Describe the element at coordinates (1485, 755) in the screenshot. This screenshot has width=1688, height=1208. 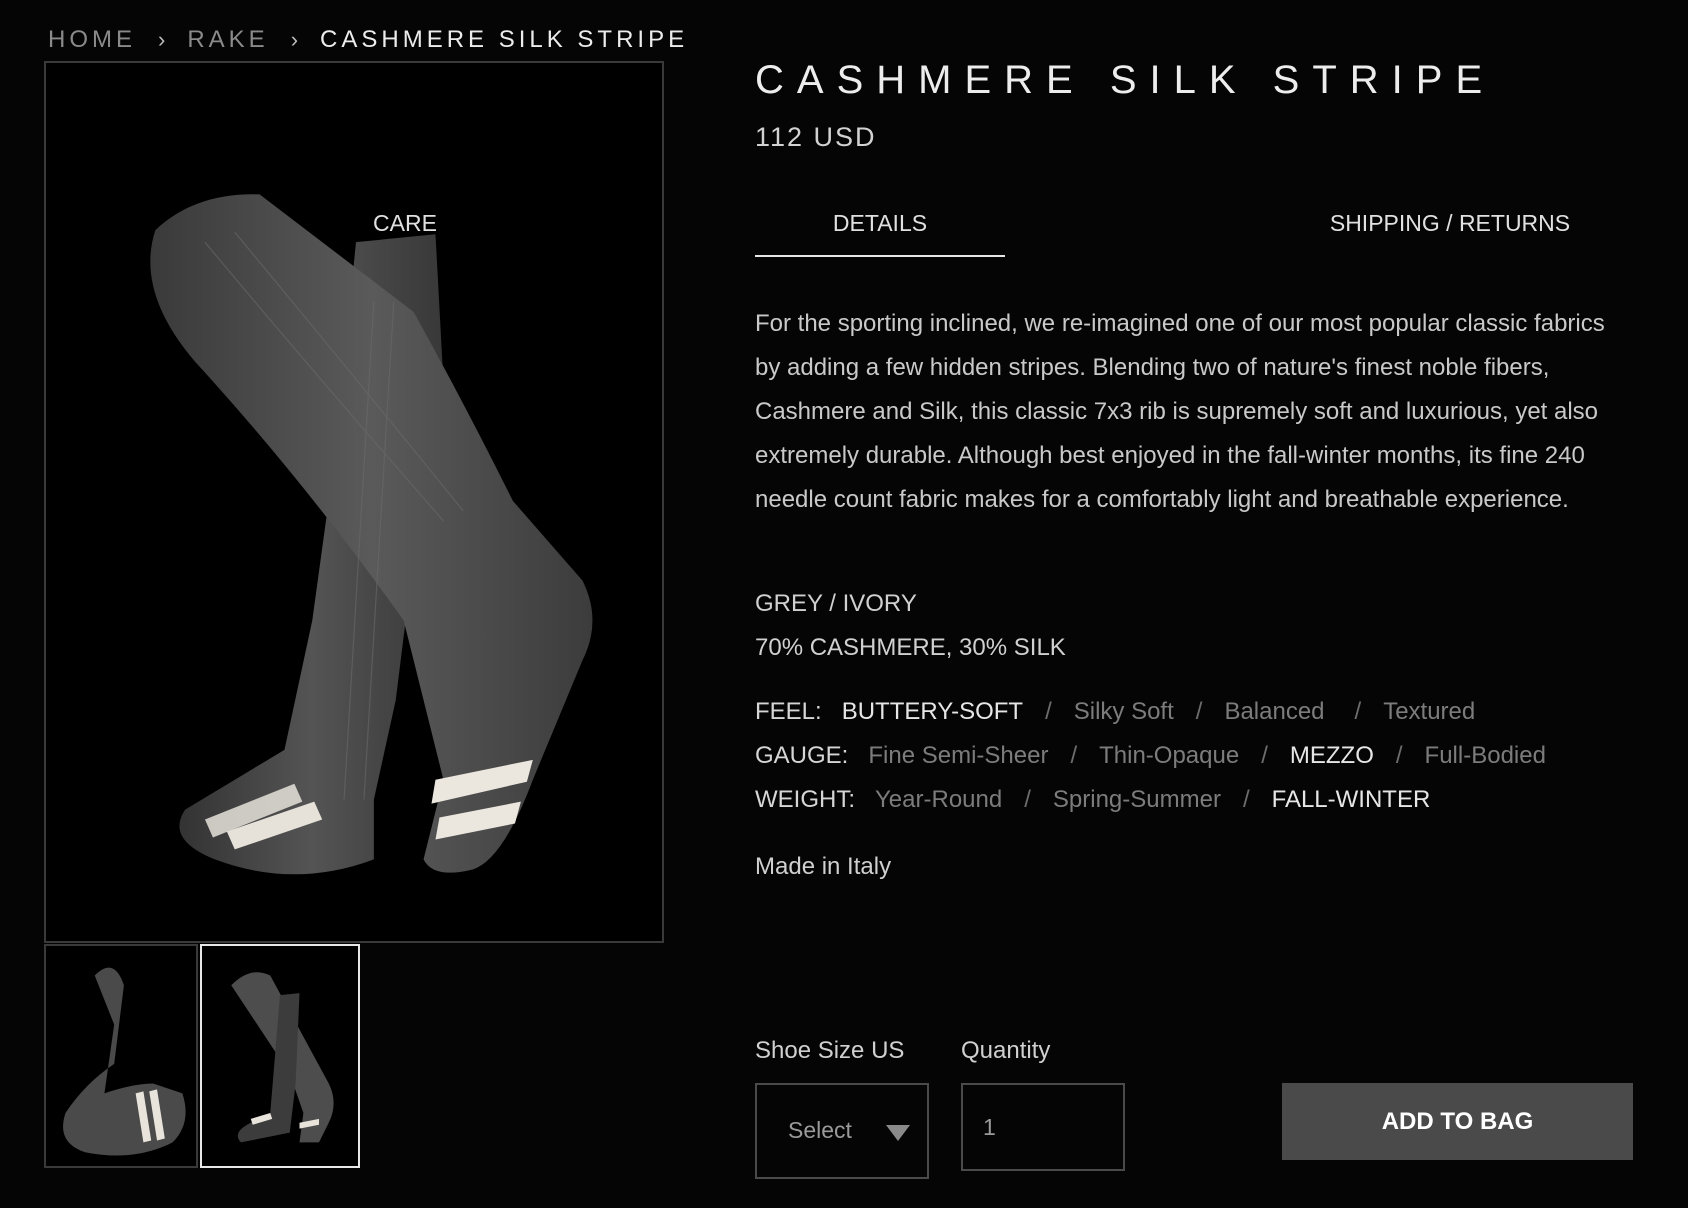
I see `gauge-option: Full-Bodied` at that location.